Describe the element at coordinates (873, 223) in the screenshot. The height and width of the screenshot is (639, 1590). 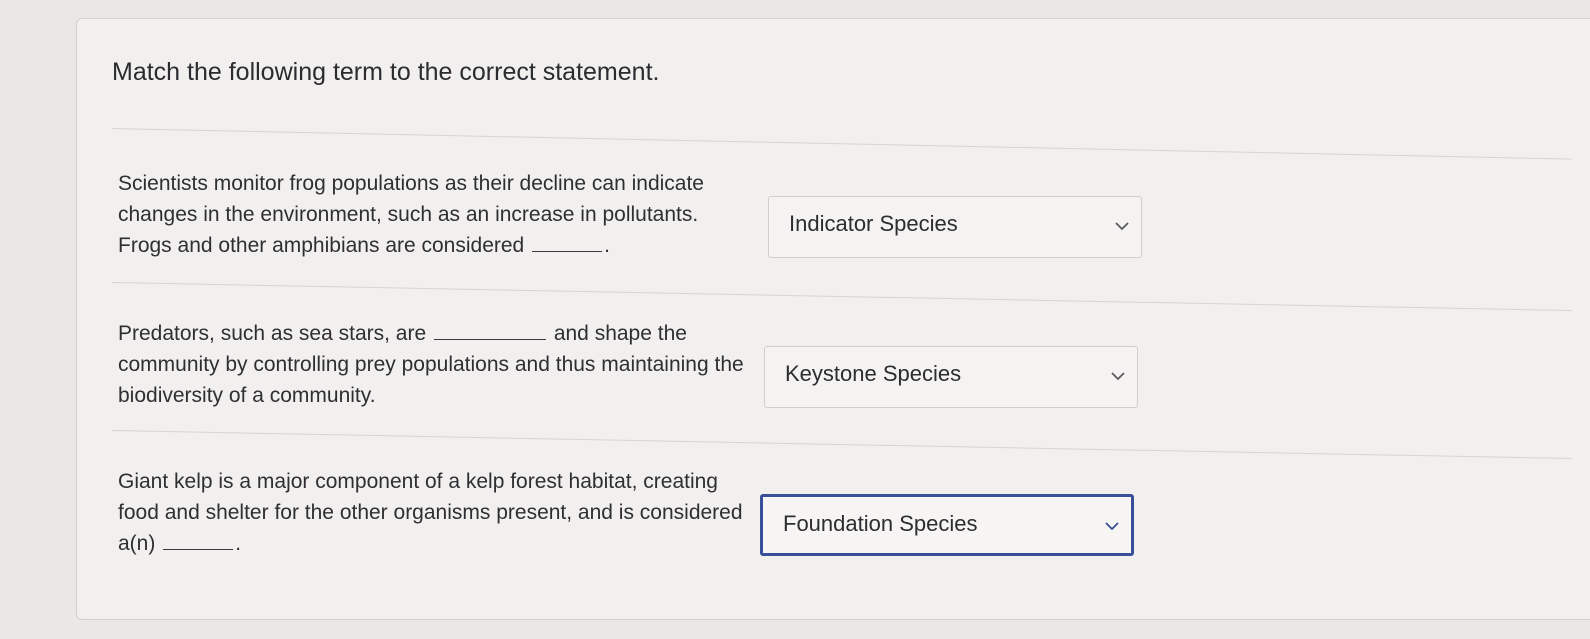
I see `match-select-1-value: Indicator Species` at that location.